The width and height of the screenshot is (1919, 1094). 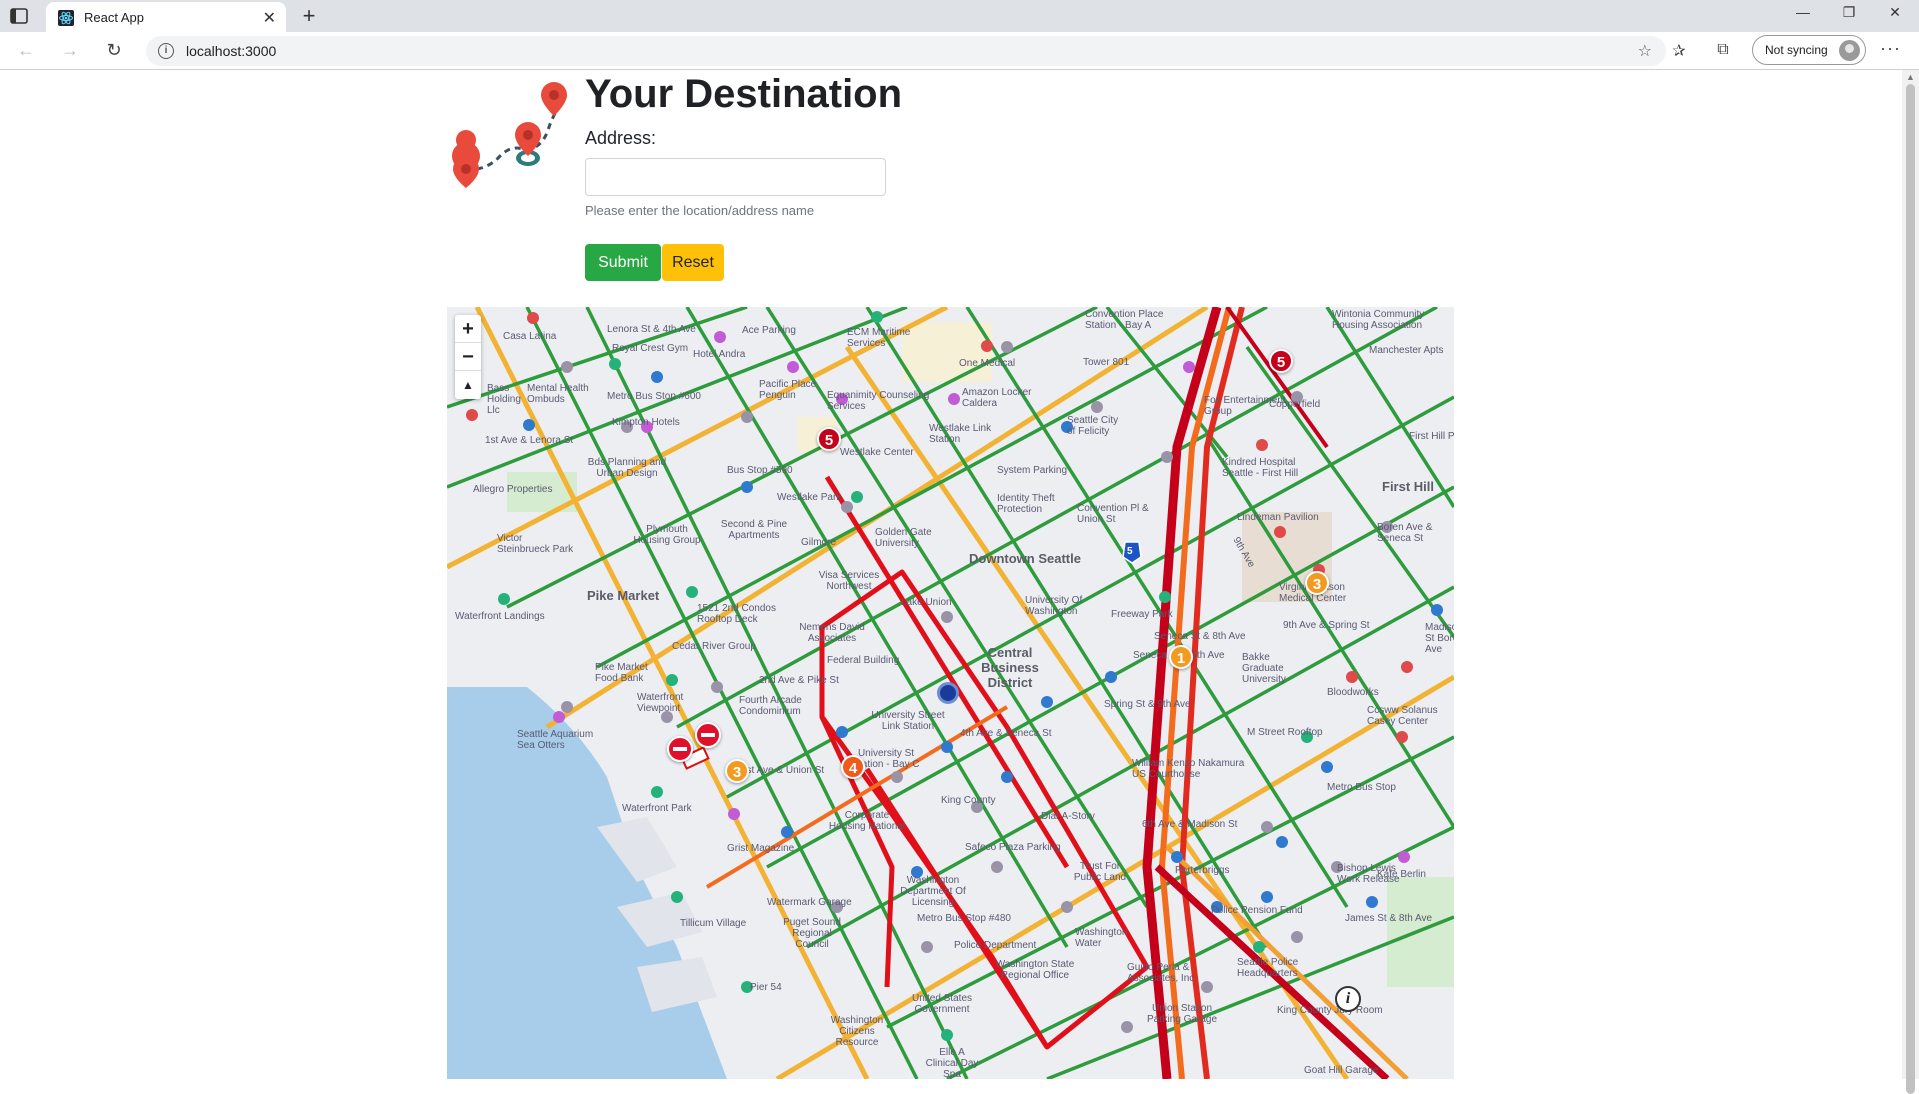 What do you see at coordinates (997, 398) in the screenshot?
I see `map-label: Amazon Locker Caldera` at bounding box center [997, 398].